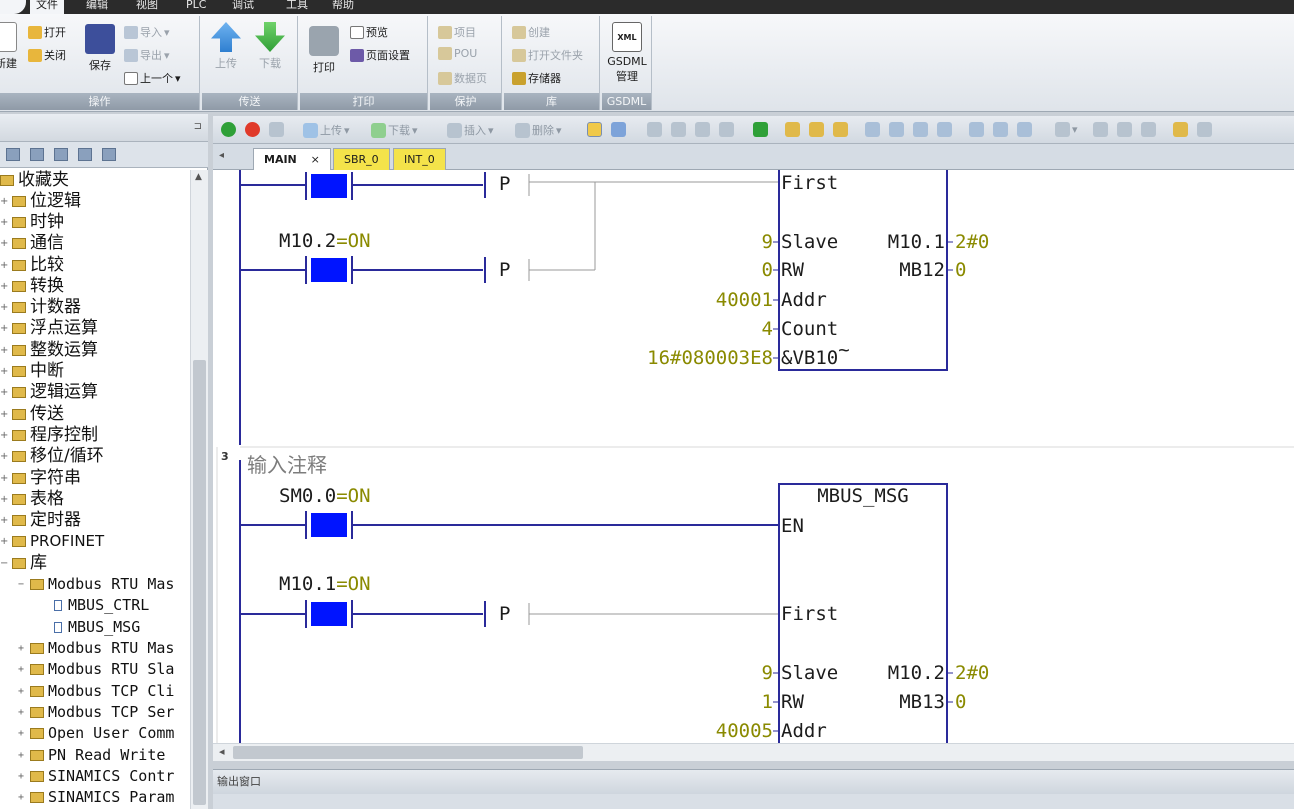  I want to click on tree-item-shift-rotate: + 移位/循环, so click(52, 456).